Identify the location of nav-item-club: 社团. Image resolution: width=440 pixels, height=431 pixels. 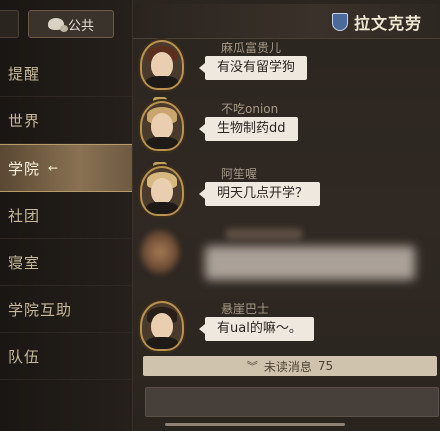
(66, 215).